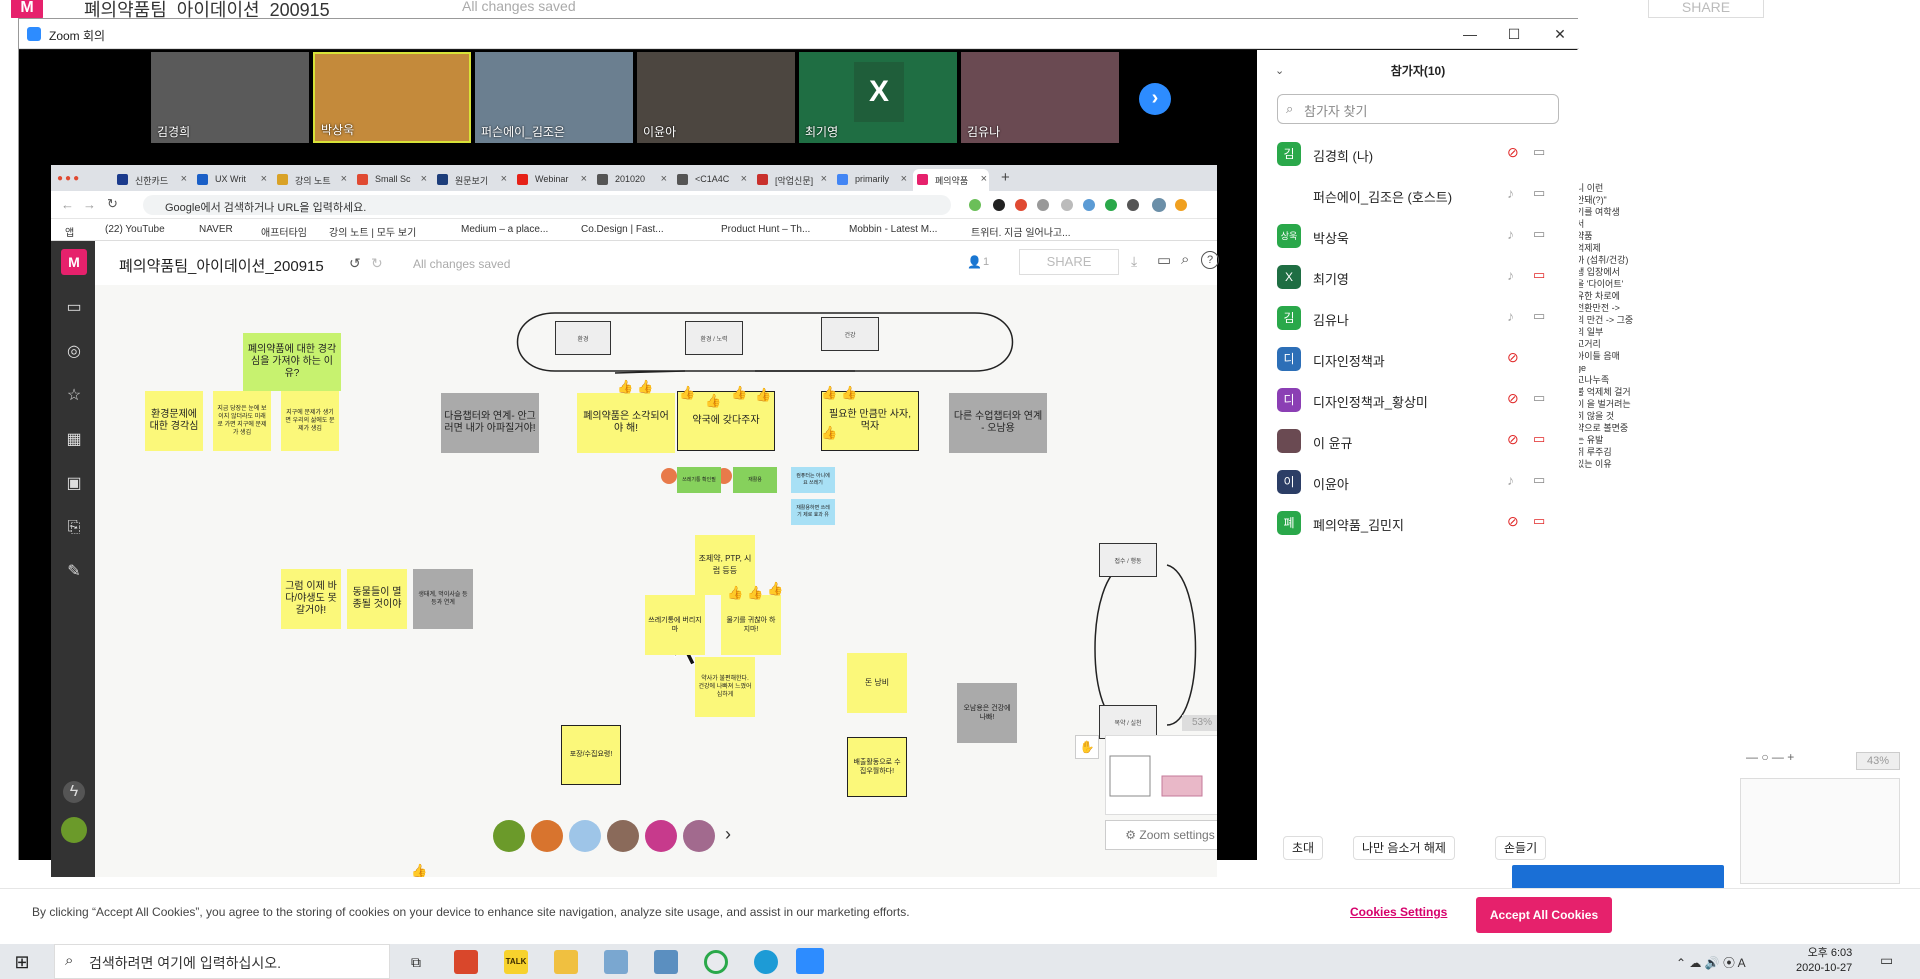 The width and height of the screenshot is (1920, 979). What do you see at coordinates (135, 229) in the screenshot?
I see `bookmark-item: (22) YouTube` at bounding box center [135, 229].